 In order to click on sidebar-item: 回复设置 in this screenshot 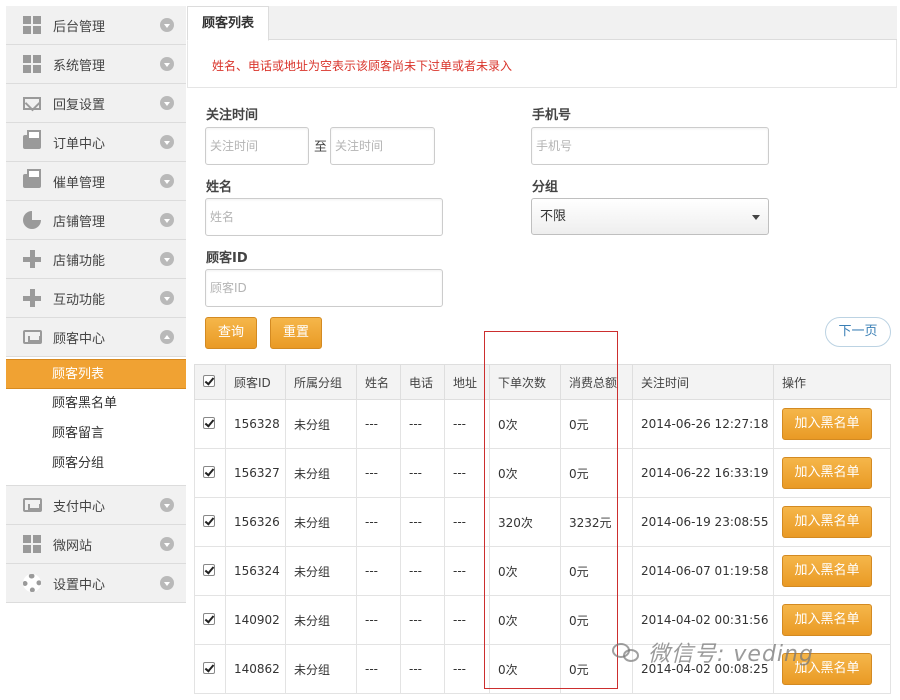, I will do `click(96, 103)`.